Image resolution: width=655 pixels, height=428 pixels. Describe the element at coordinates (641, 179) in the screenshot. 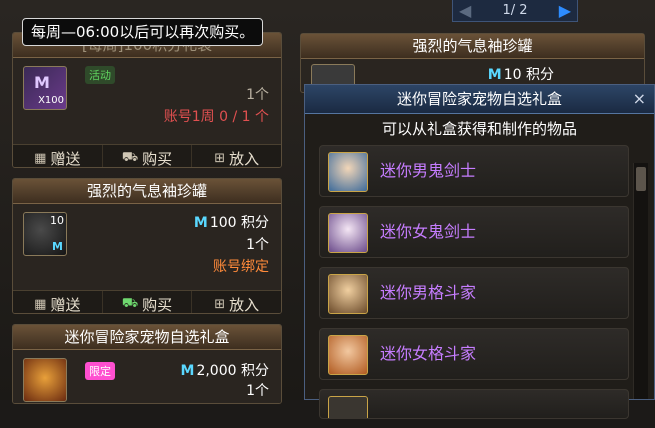

I see `scrollbar-thumb` at that location.